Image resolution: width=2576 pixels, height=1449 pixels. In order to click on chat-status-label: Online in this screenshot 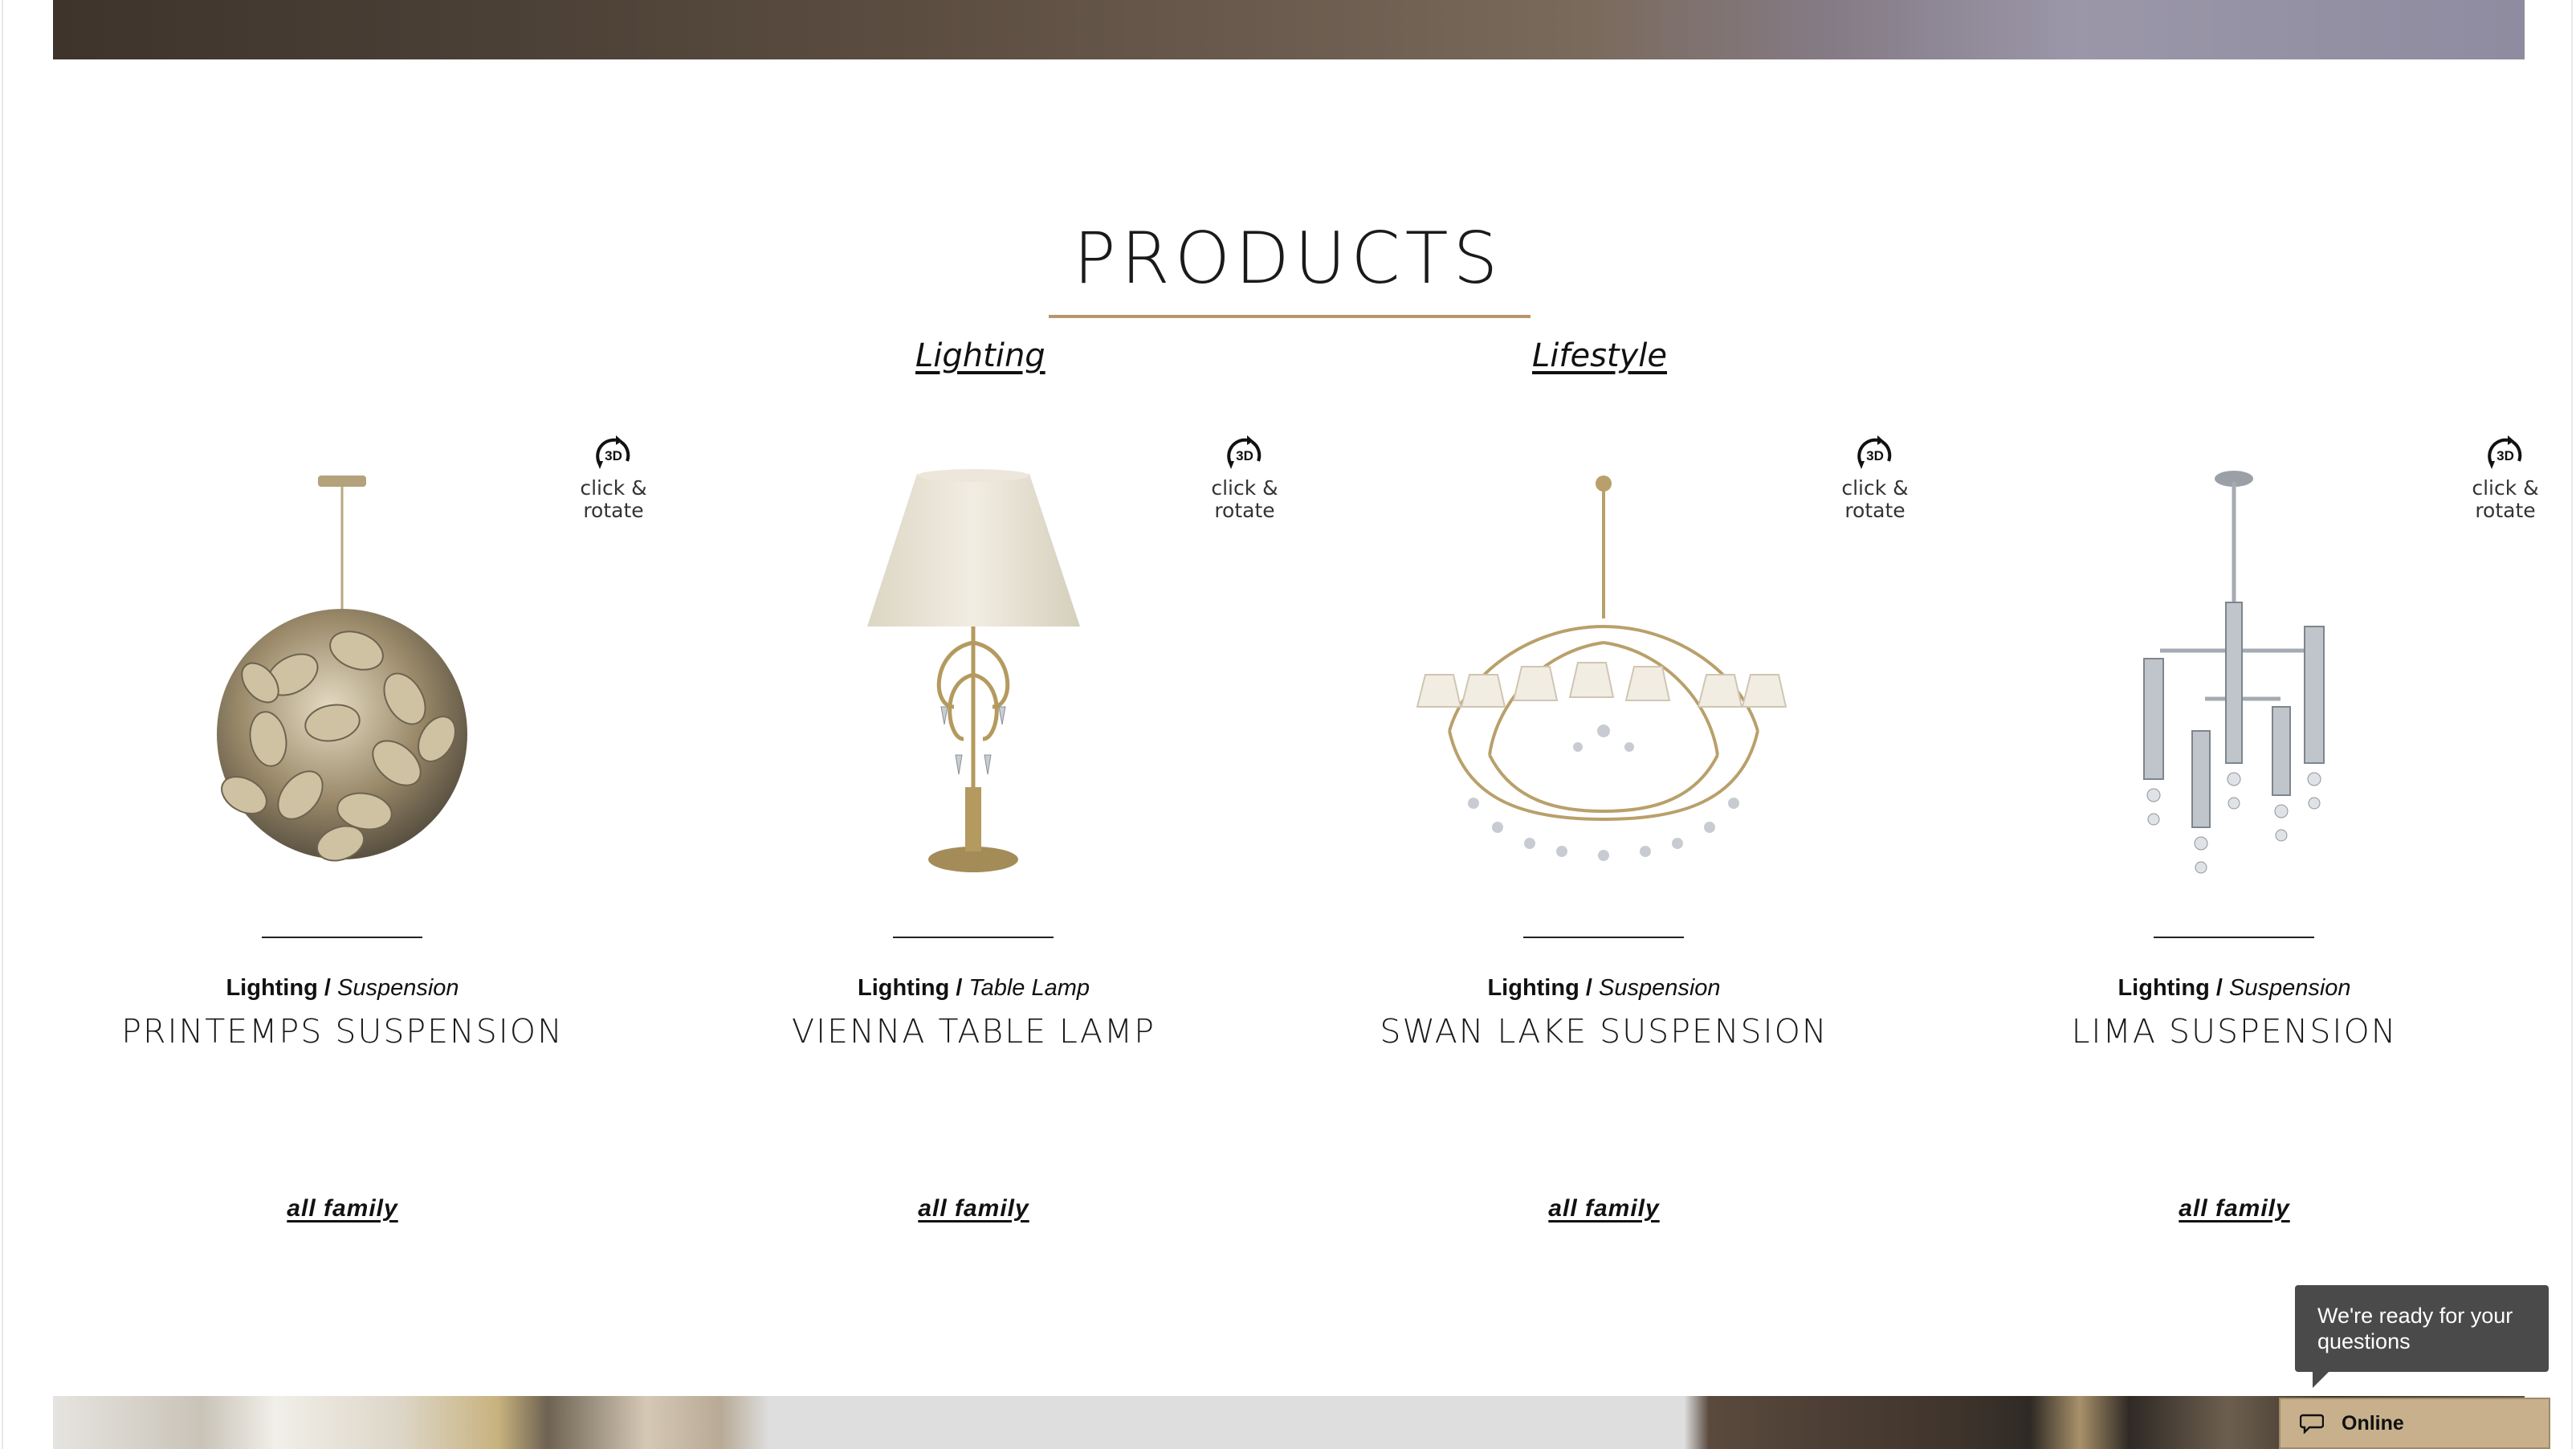, I will do `click(2373, 1423)`.